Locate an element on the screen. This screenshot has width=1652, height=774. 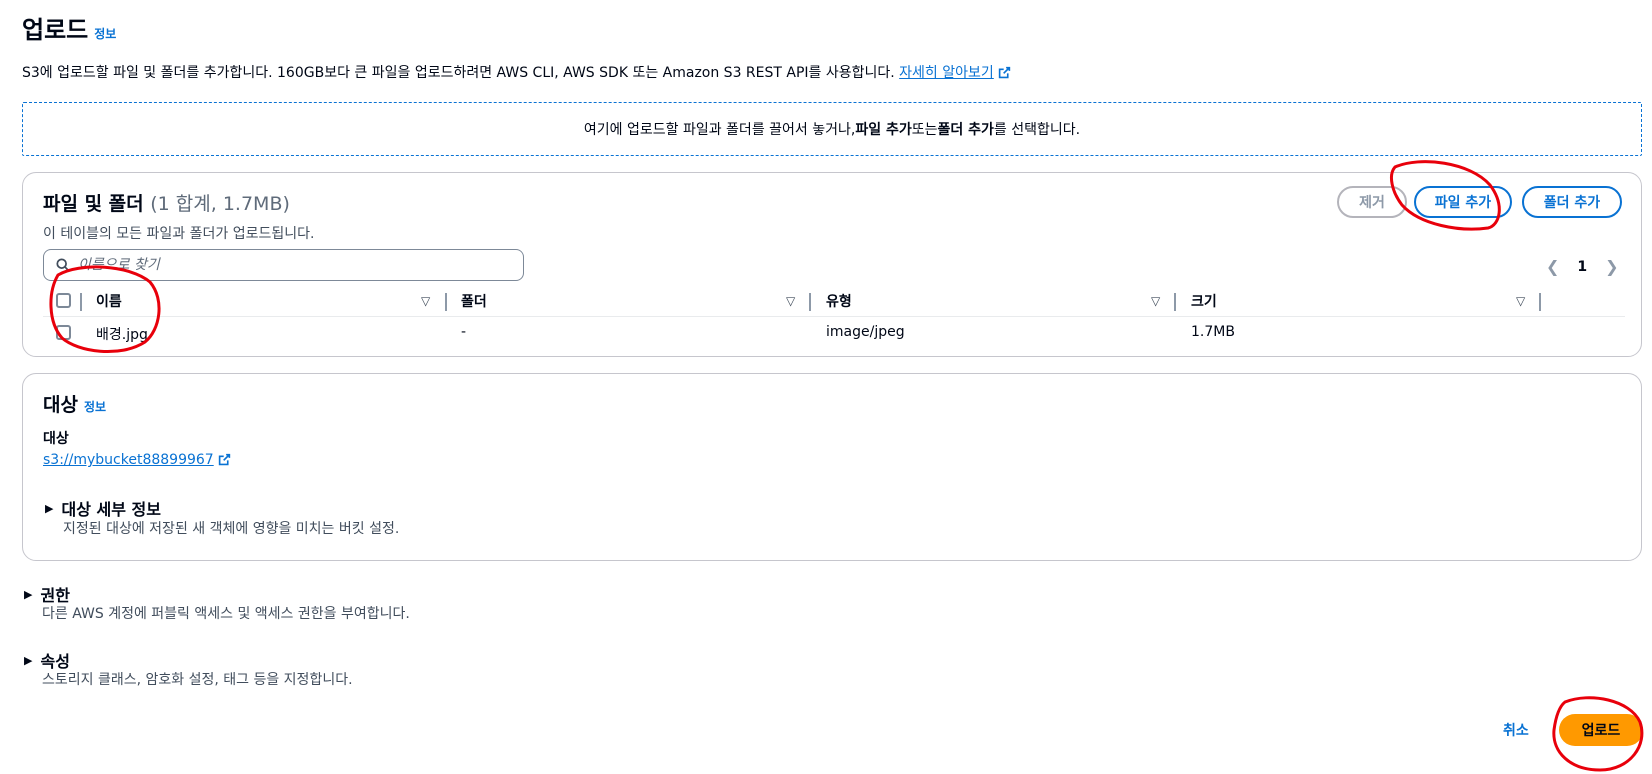
dropzone-suffix: 를 선택합니다. is located at coordinates (1037, 130).